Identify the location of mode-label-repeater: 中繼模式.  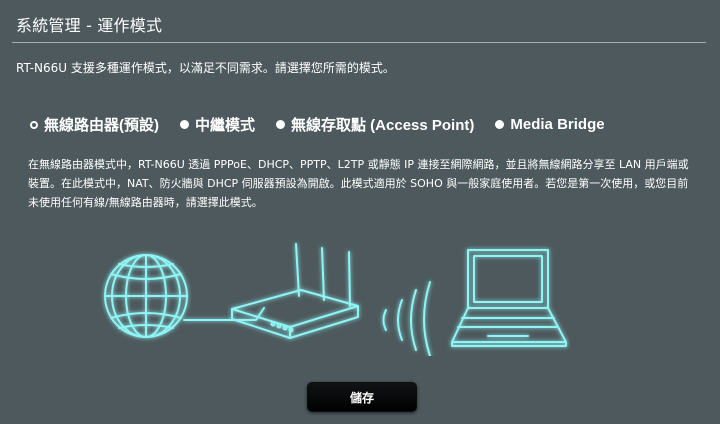
(225, 125).